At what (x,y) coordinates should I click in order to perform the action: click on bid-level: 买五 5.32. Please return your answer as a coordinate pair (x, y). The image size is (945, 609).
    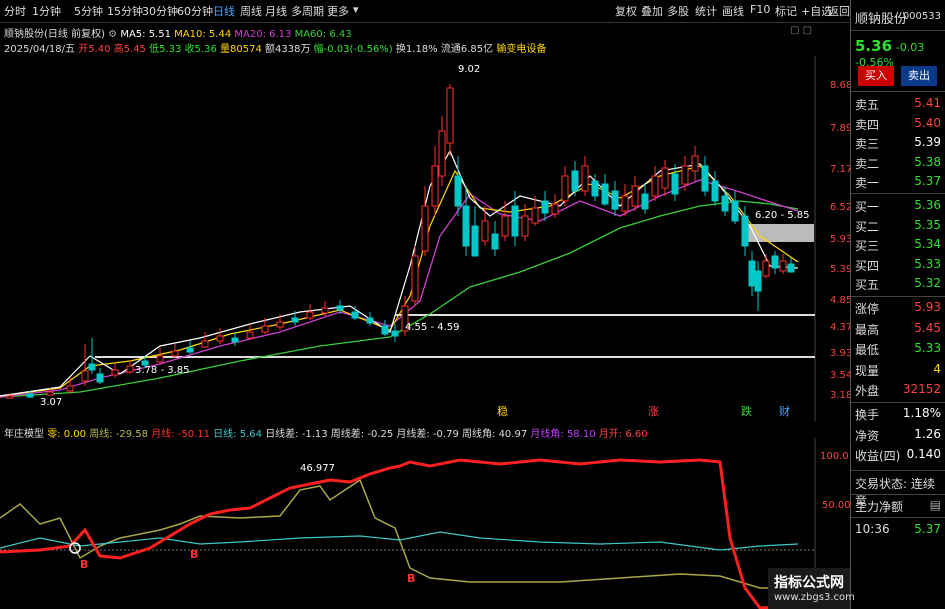
    Looking at the image, I should click on (899, 284).